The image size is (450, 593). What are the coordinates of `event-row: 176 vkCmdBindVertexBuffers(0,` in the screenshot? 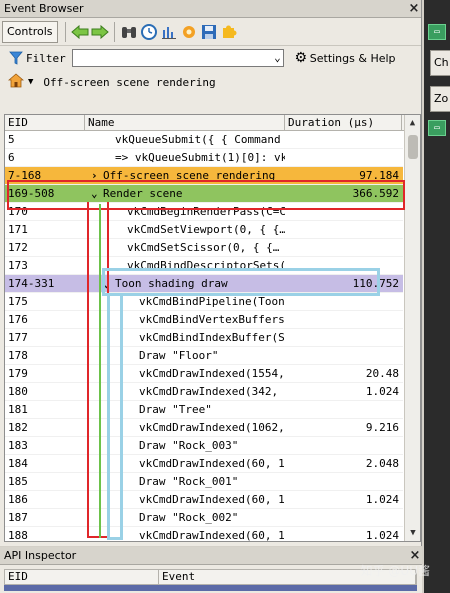 It's located at (204, 320).